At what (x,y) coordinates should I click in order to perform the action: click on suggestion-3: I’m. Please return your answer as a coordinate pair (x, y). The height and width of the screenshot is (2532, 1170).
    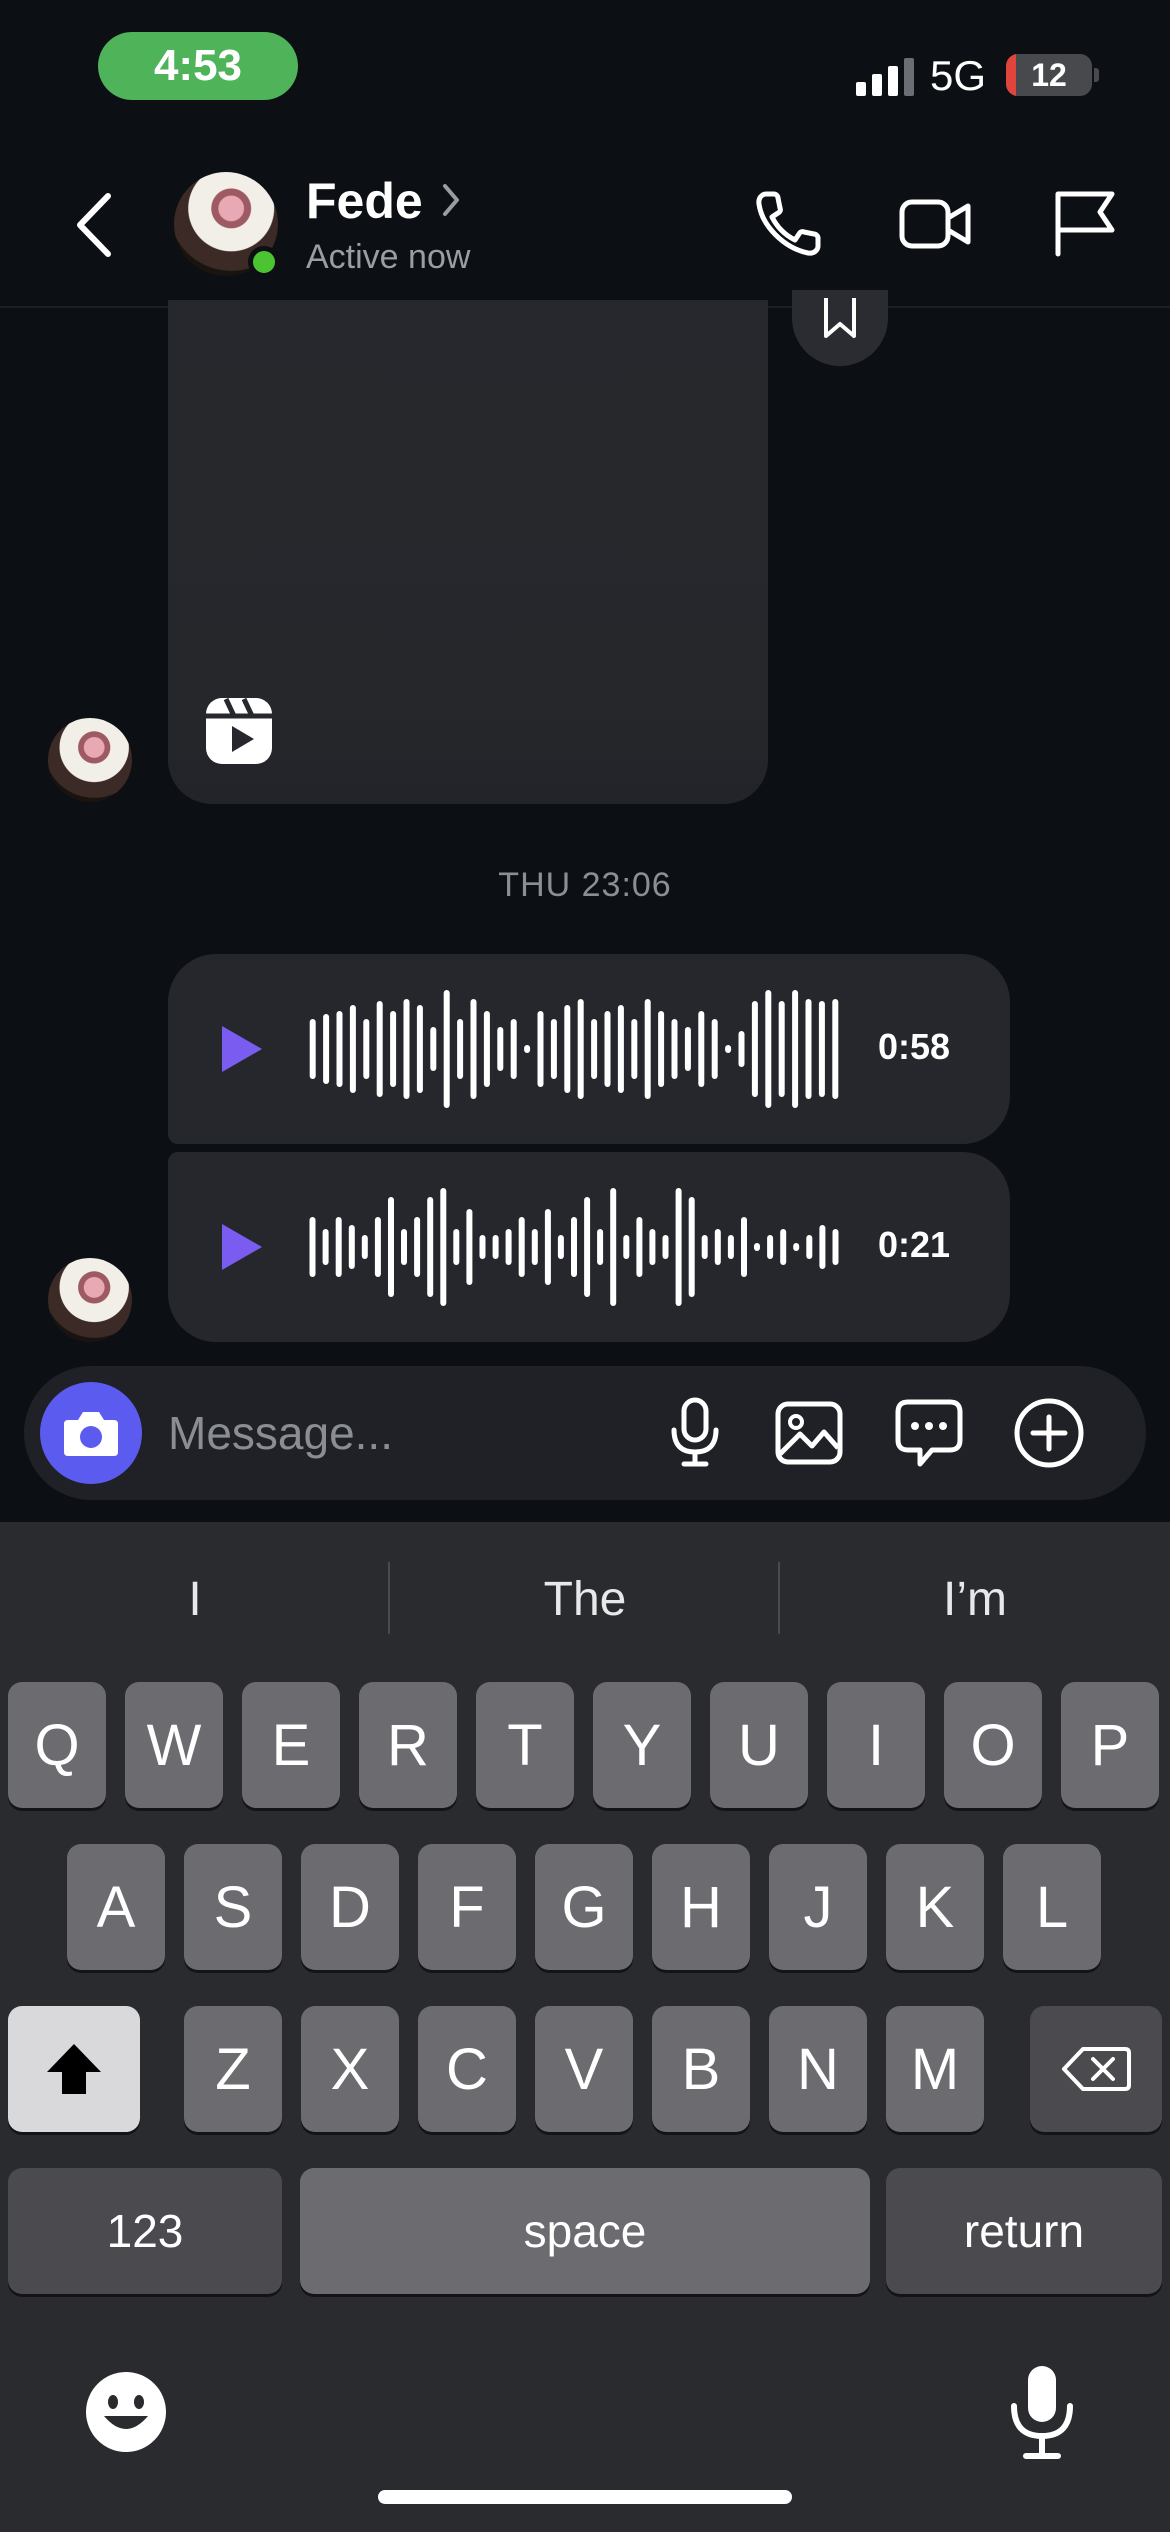
    Looking at the image, I should click on (975, 1600).